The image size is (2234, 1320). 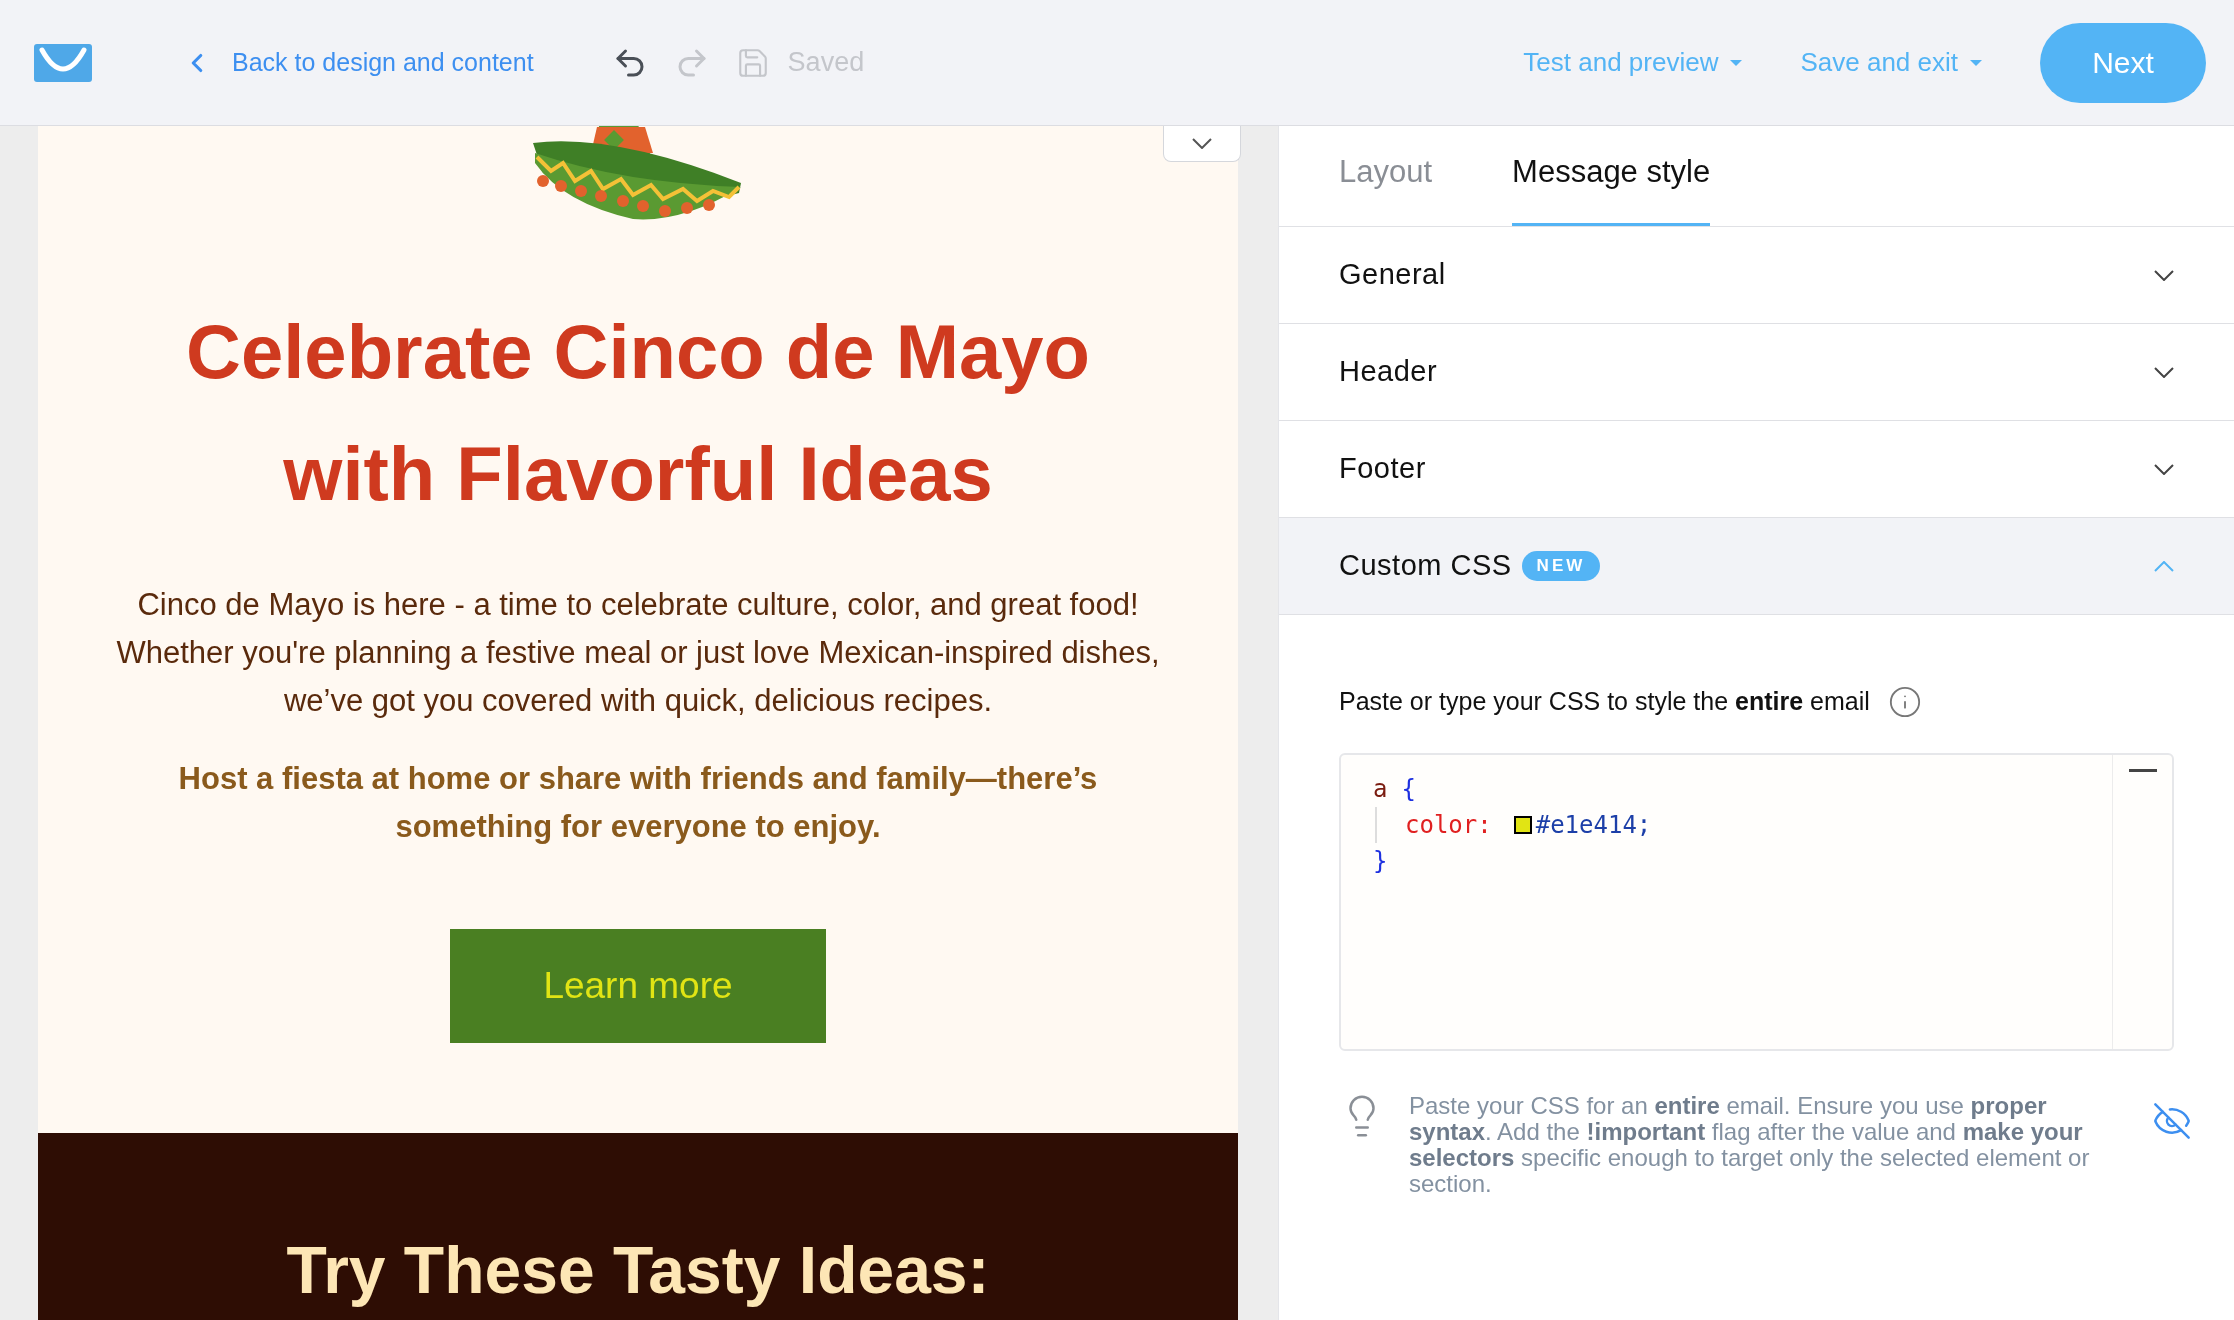 I want to click on code-selector: a, so click(x=1380, y=789).